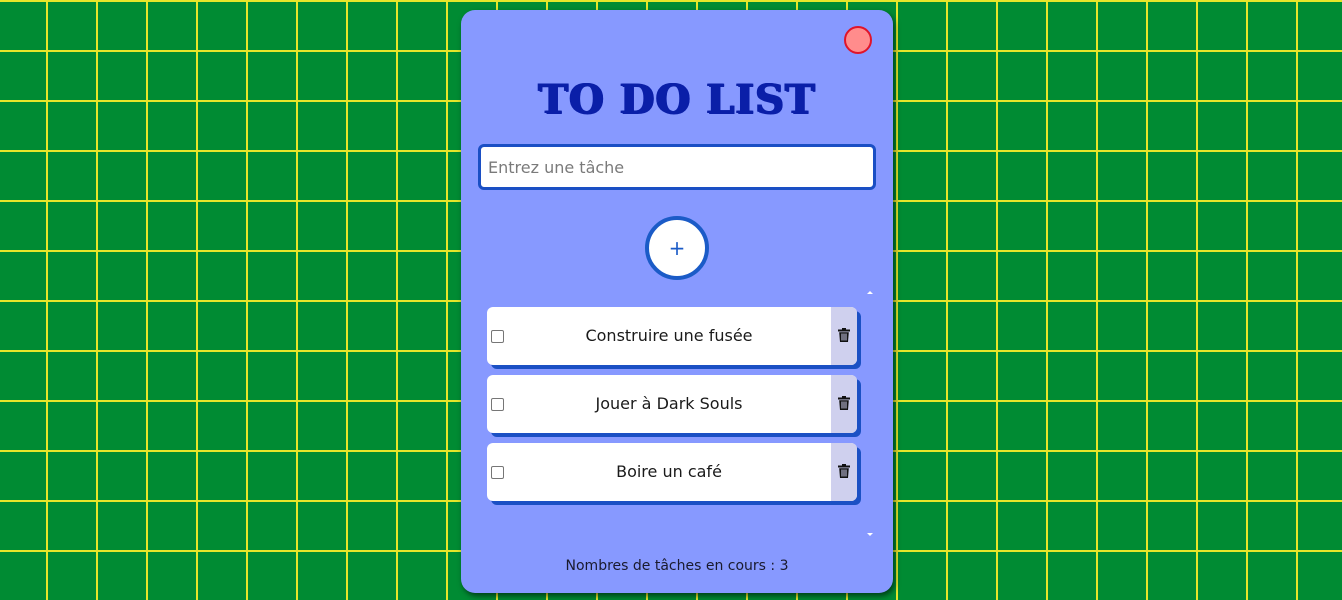  What do you see at coordinates (677, 167) in the screenshot?
I see `task-input` at bounding box center [677, 167].